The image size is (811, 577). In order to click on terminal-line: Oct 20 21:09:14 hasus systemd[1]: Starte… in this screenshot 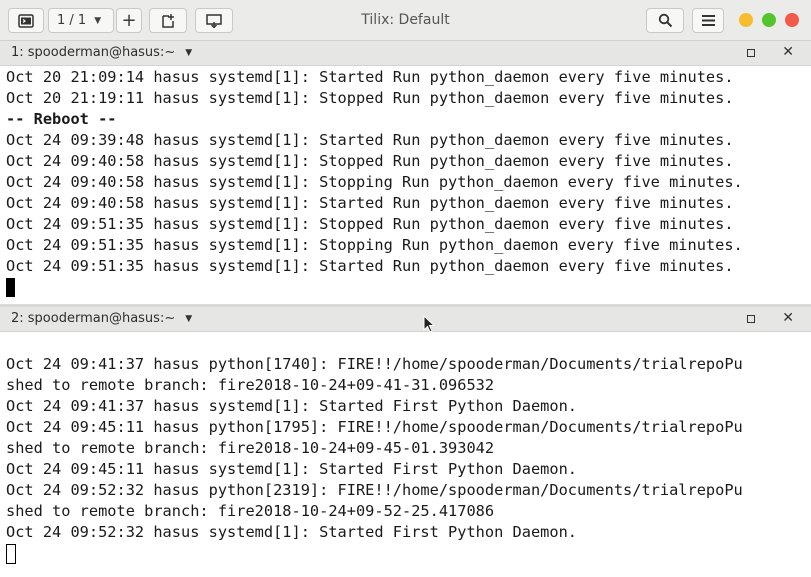, I will do `click(370, 77)`.